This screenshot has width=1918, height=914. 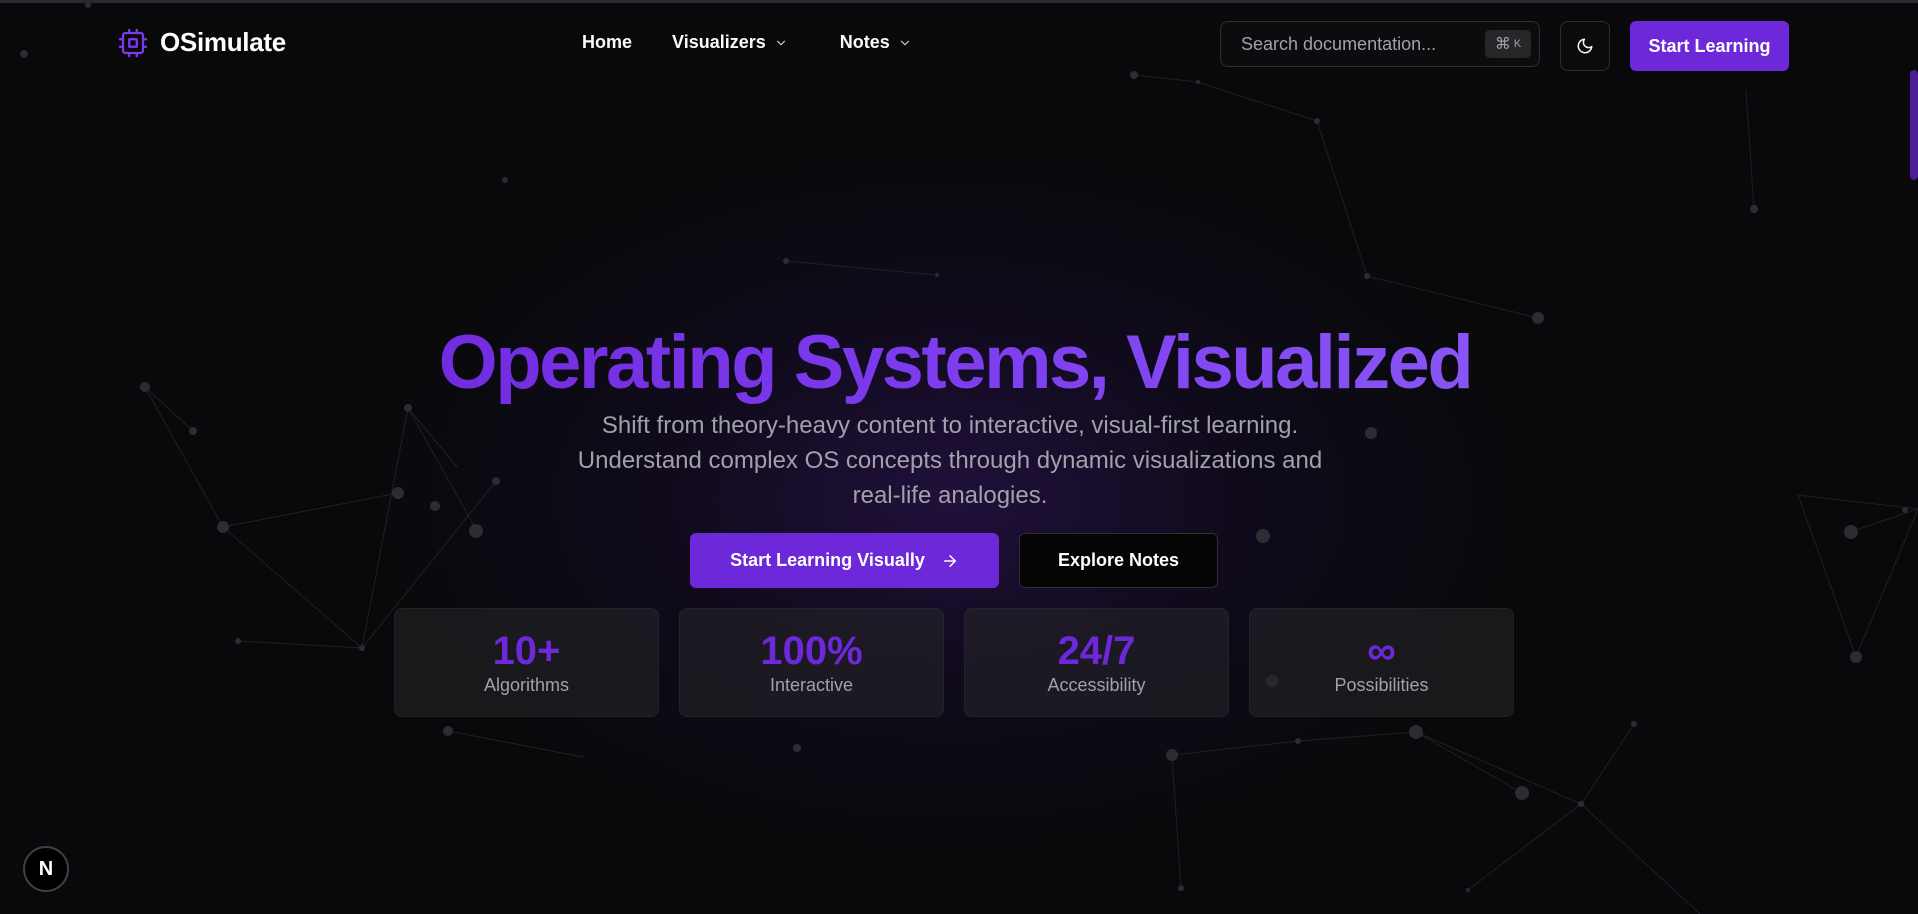 I want to click on explore-notes-button: Explore Notes, so click(x=1118, y=560).